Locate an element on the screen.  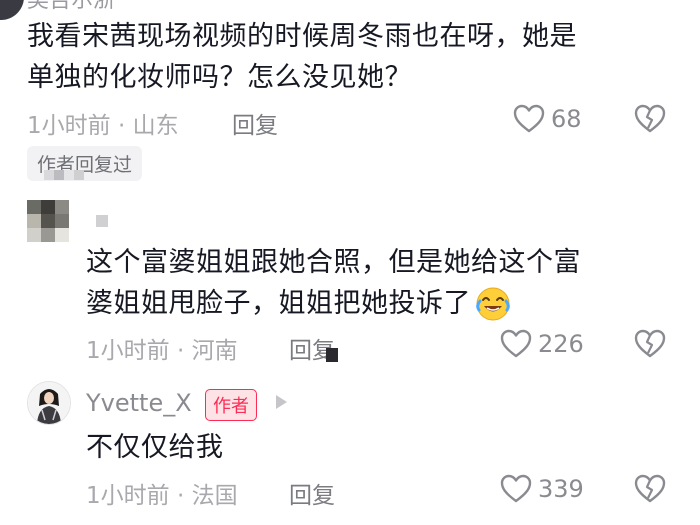
comment-text-line: 单独的化妆师吗？怎么没见她？ is located at coordinates (219, 77).